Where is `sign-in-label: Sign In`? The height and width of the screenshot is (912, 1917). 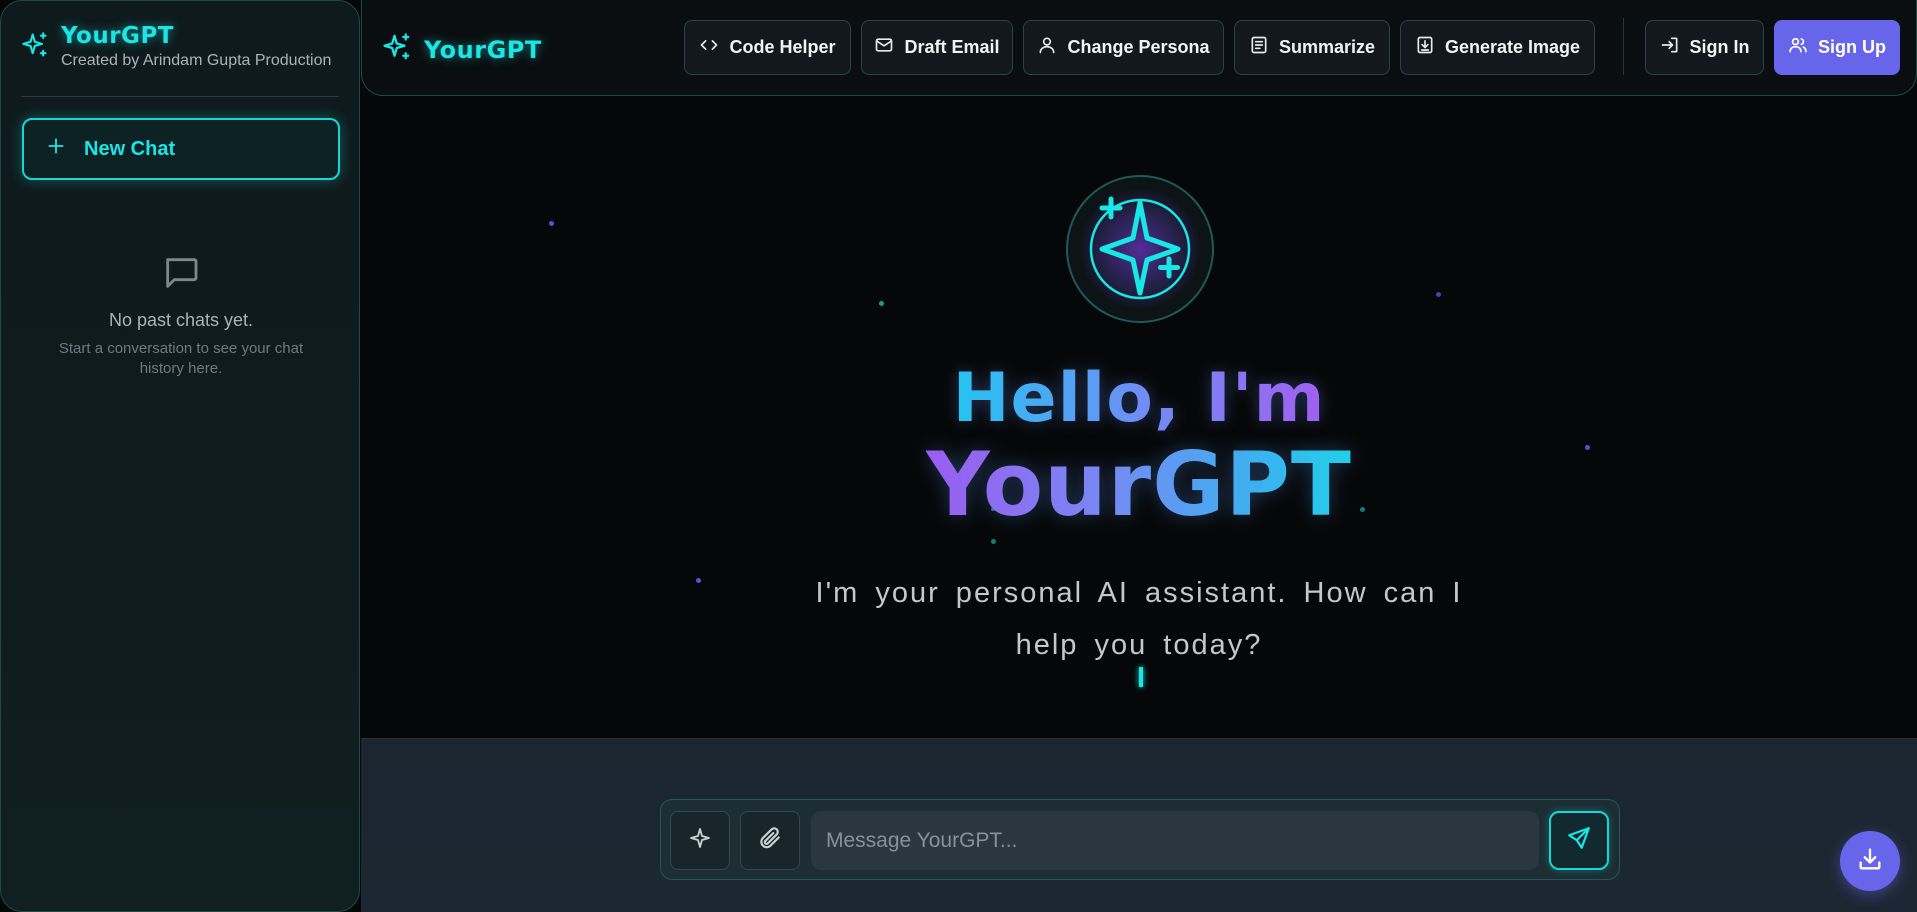 sign-in-label: Sign In is located at coordinates (1719, 47).